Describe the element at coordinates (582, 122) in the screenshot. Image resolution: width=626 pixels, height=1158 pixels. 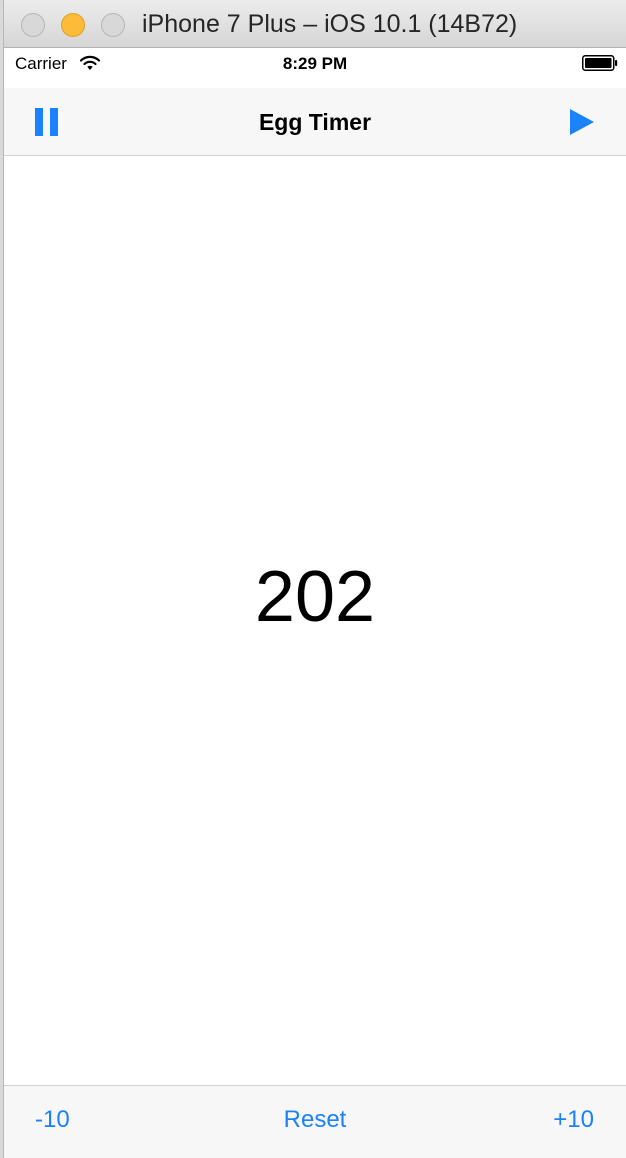
I see `play-icon` at that location.